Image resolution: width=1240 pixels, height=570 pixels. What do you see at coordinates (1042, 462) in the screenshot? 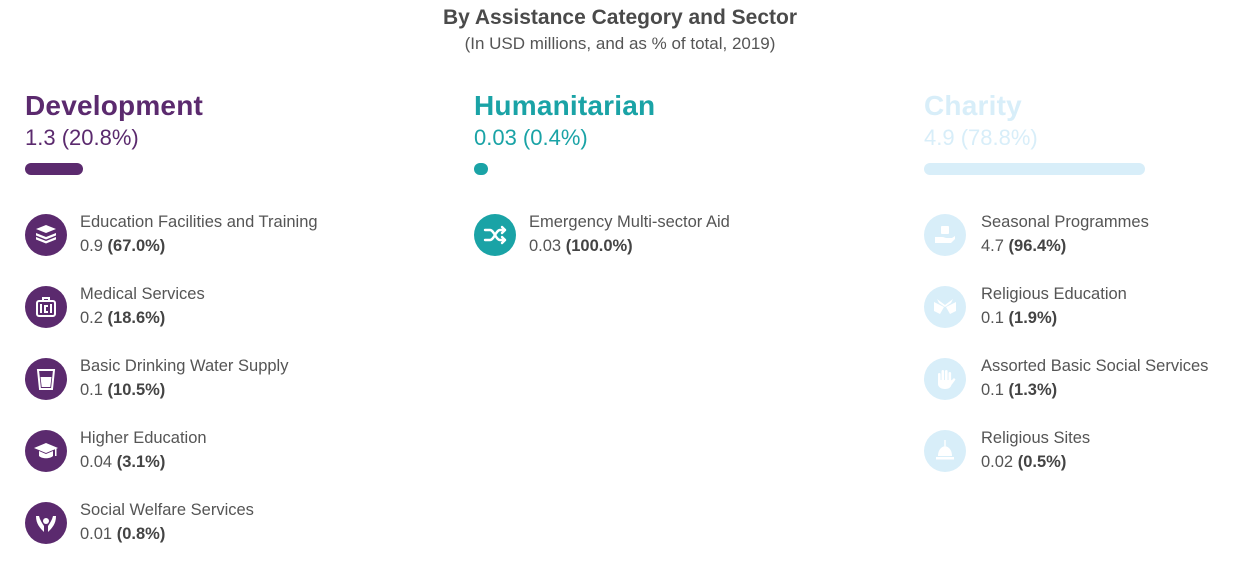
I see `item-percent: (0.5%)` at bounding box center [1042, 462].